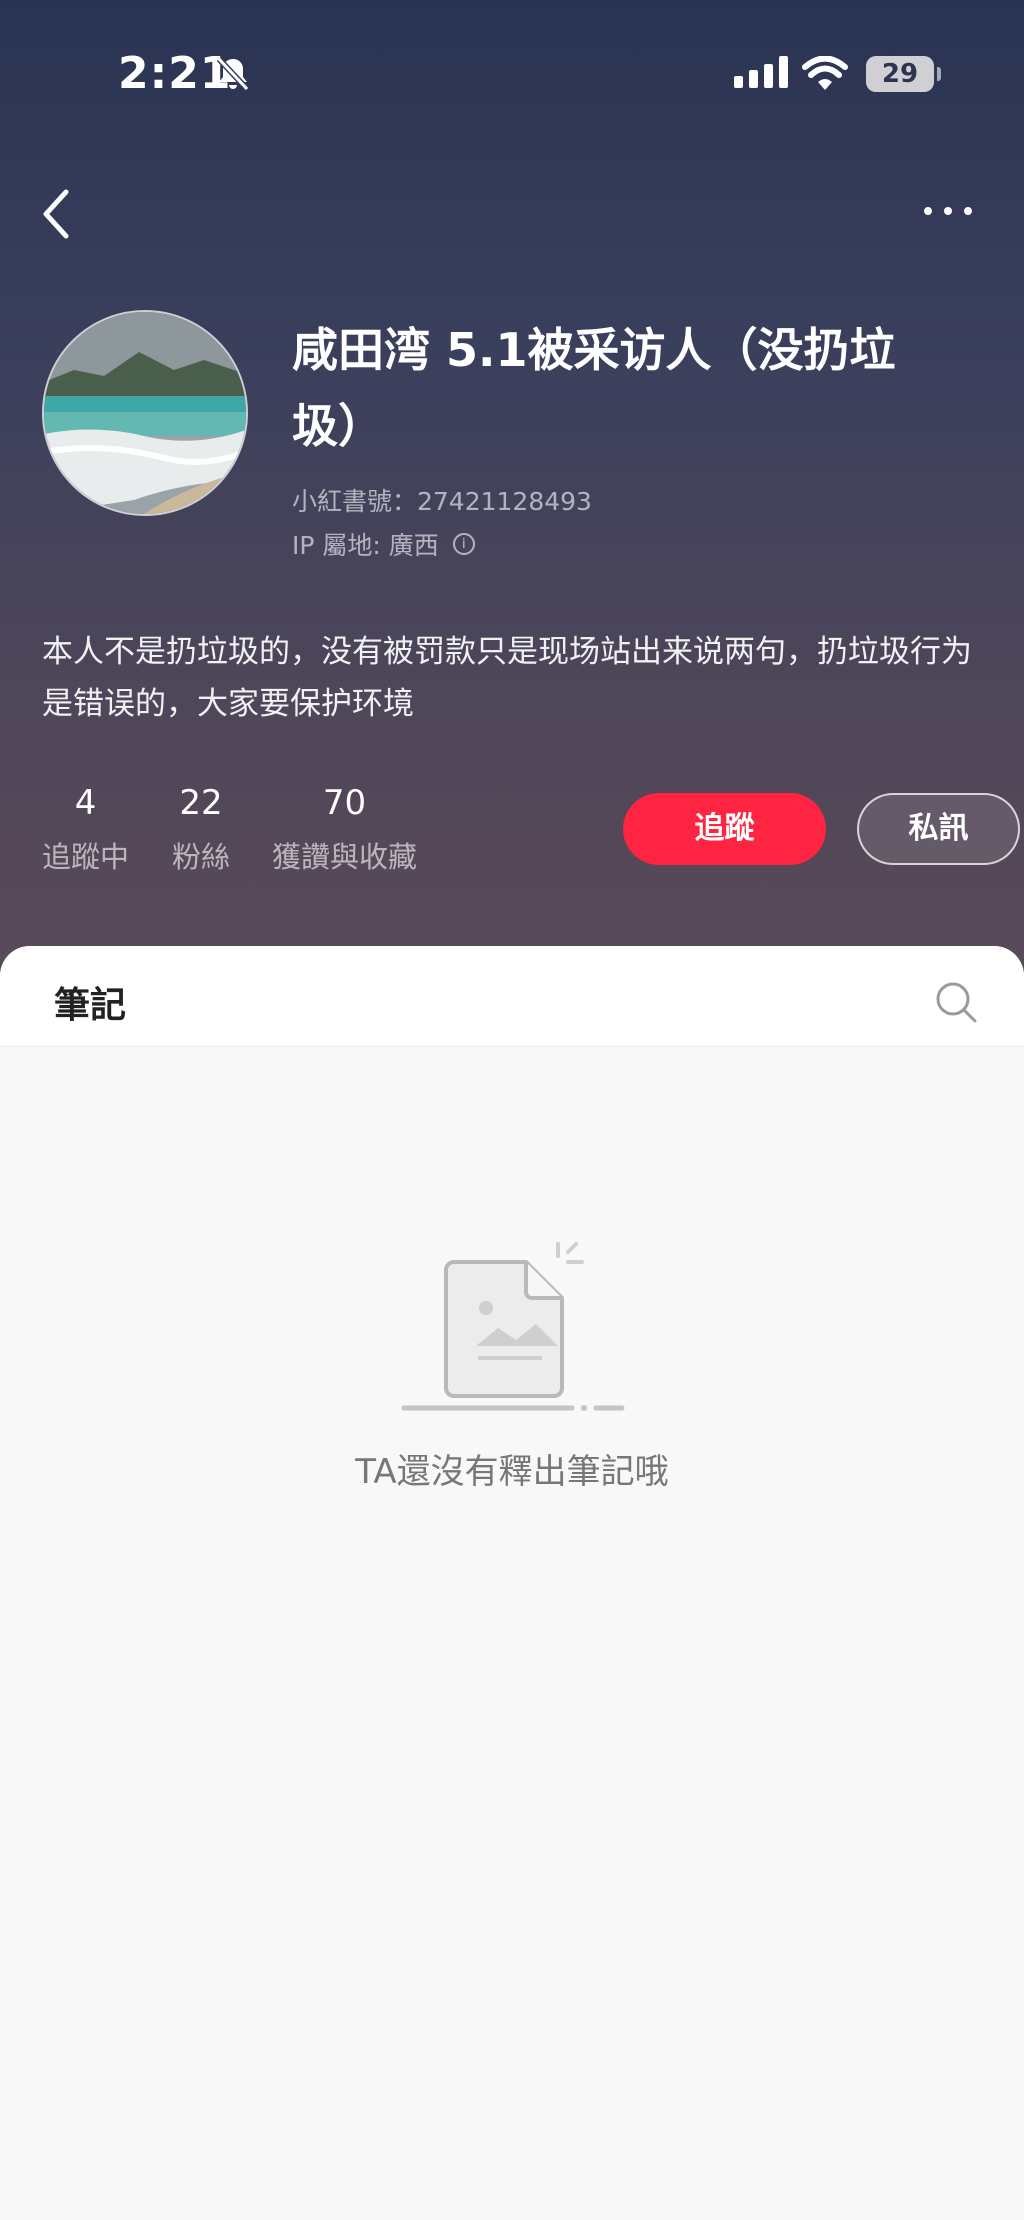 The image size is (1024, 2220). Describe the element at coordinates (90, 1002) in the screenshot. I see `tab-notes: 筆記` at that location.